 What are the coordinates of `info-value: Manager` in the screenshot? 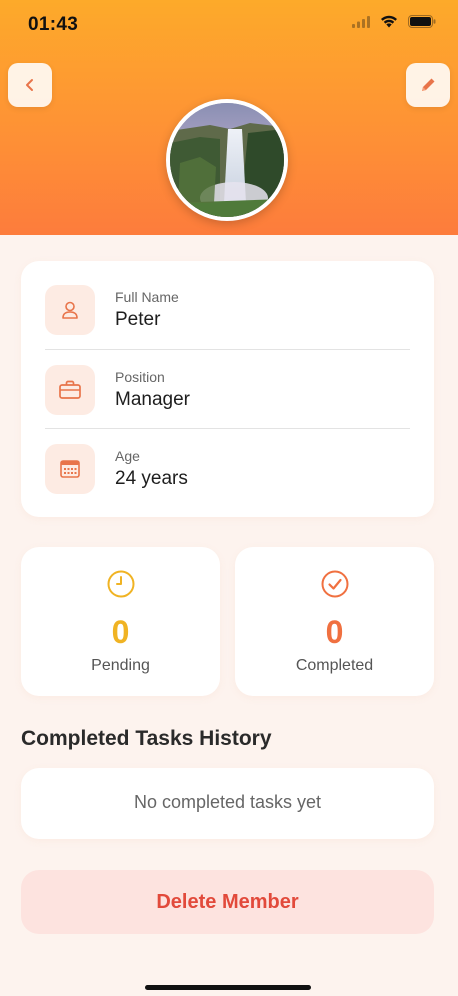 It's located at (152, 399).